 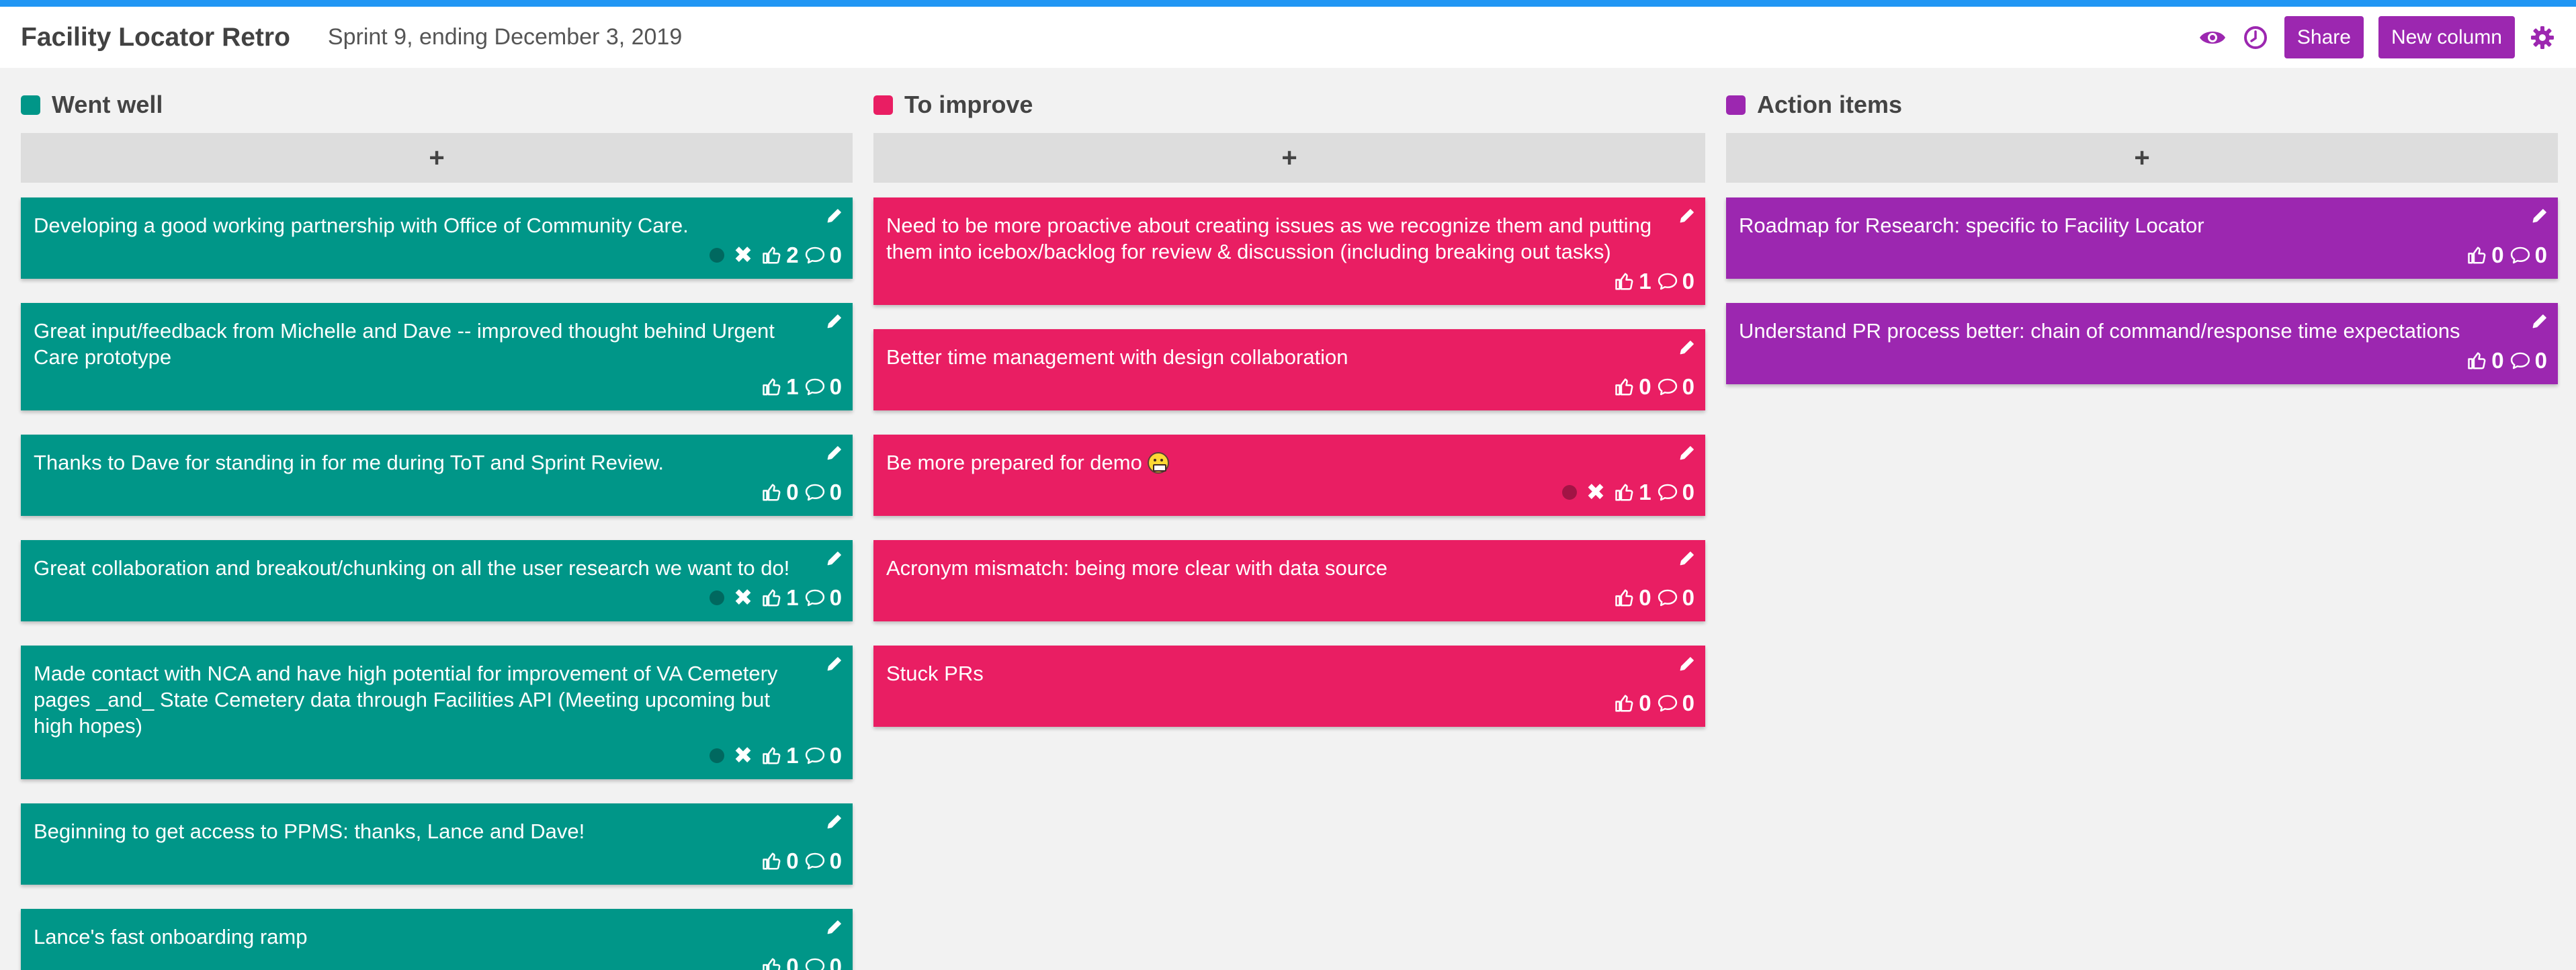 What do you see at coordinates (935, 674) in the screenshot?
I see `card-text-content: Stuck PRs` at bounding box center [935, 674].